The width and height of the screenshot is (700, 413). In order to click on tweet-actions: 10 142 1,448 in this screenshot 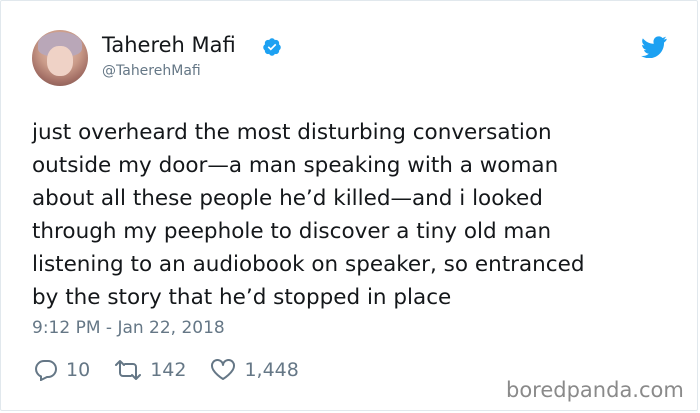, I will do `click(178, 370)`.